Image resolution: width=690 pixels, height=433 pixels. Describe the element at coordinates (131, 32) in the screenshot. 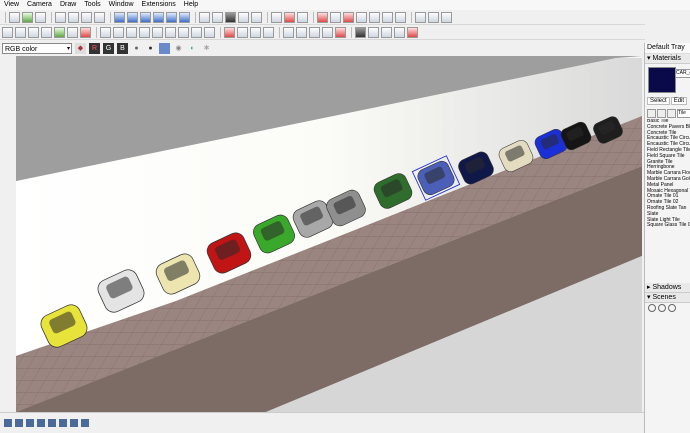

I see `protractor-icon` at that location.